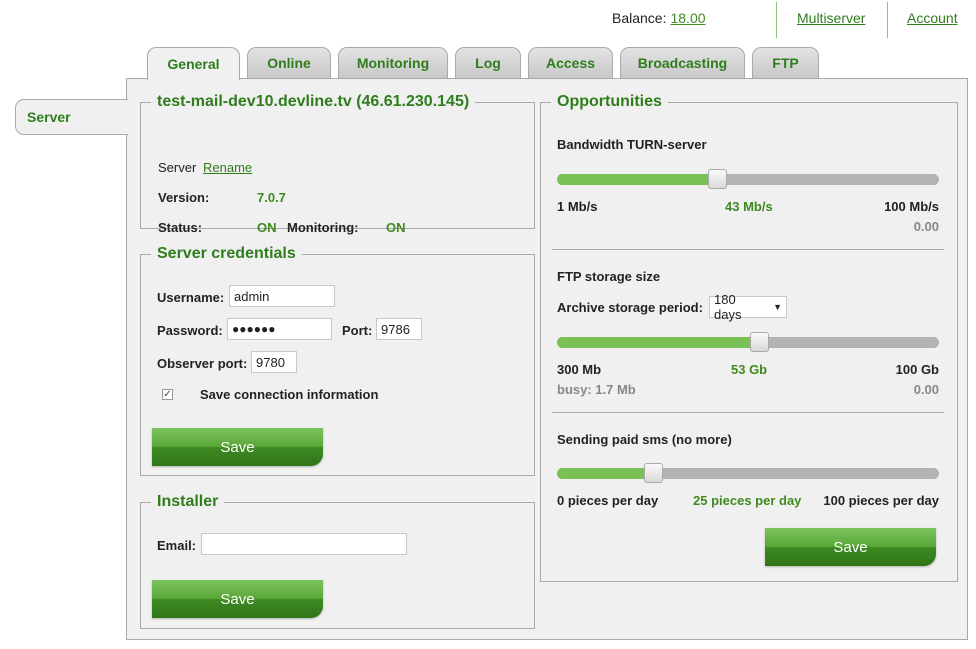  What do you see at coordinates (188, 502) in the screenshot?
I see `installer-legend: Installer` at bounding box center [188, 502].